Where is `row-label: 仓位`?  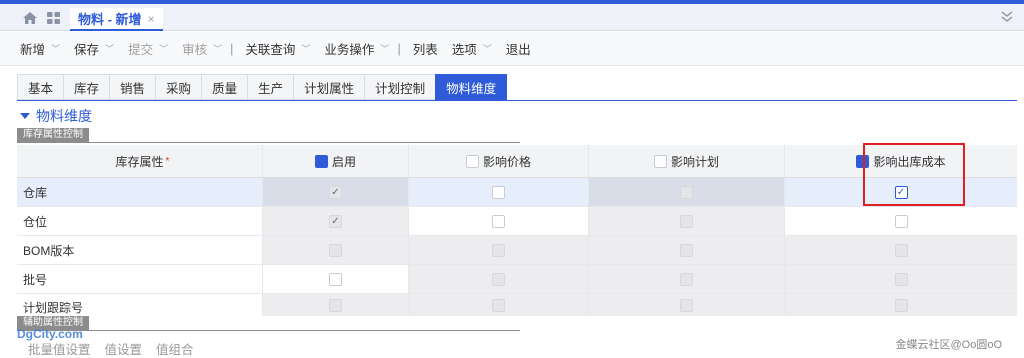
row-label: 仓位 is located at coordinates (140, 221).